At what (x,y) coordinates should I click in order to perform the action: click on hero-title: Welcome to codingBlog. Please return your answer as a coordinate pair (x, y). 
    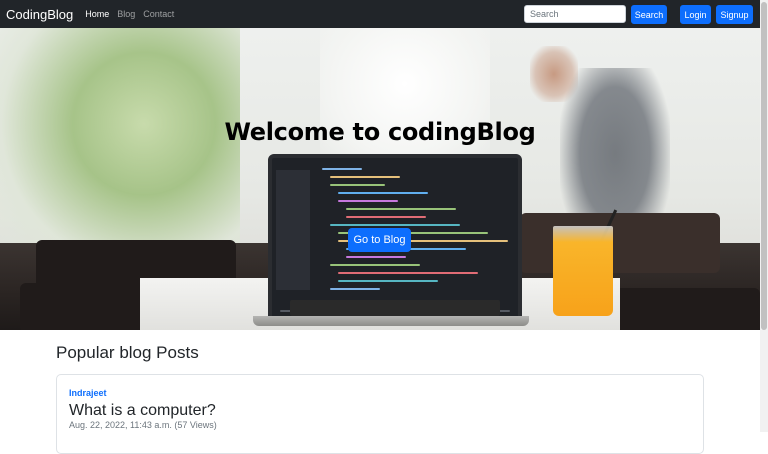
    Looking at the image, I should click on (380, 132).